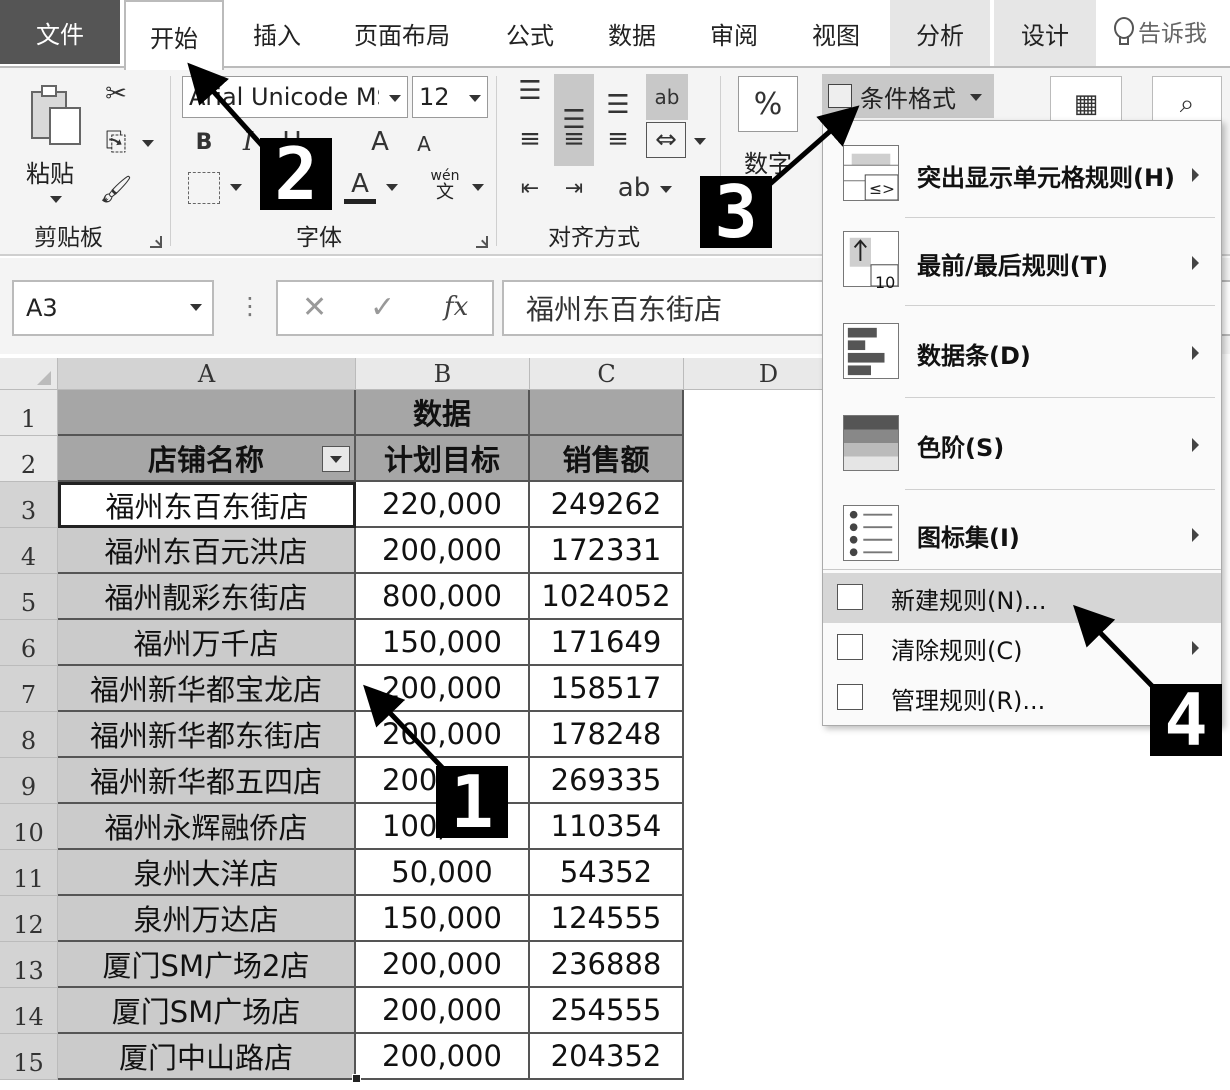 This screenshot has width=1230, height=1090. What do you see at coordinates (402, 33) in the screenshot?
I see `tab-page-layout: 页面布局` at bounding box center [402, 33].